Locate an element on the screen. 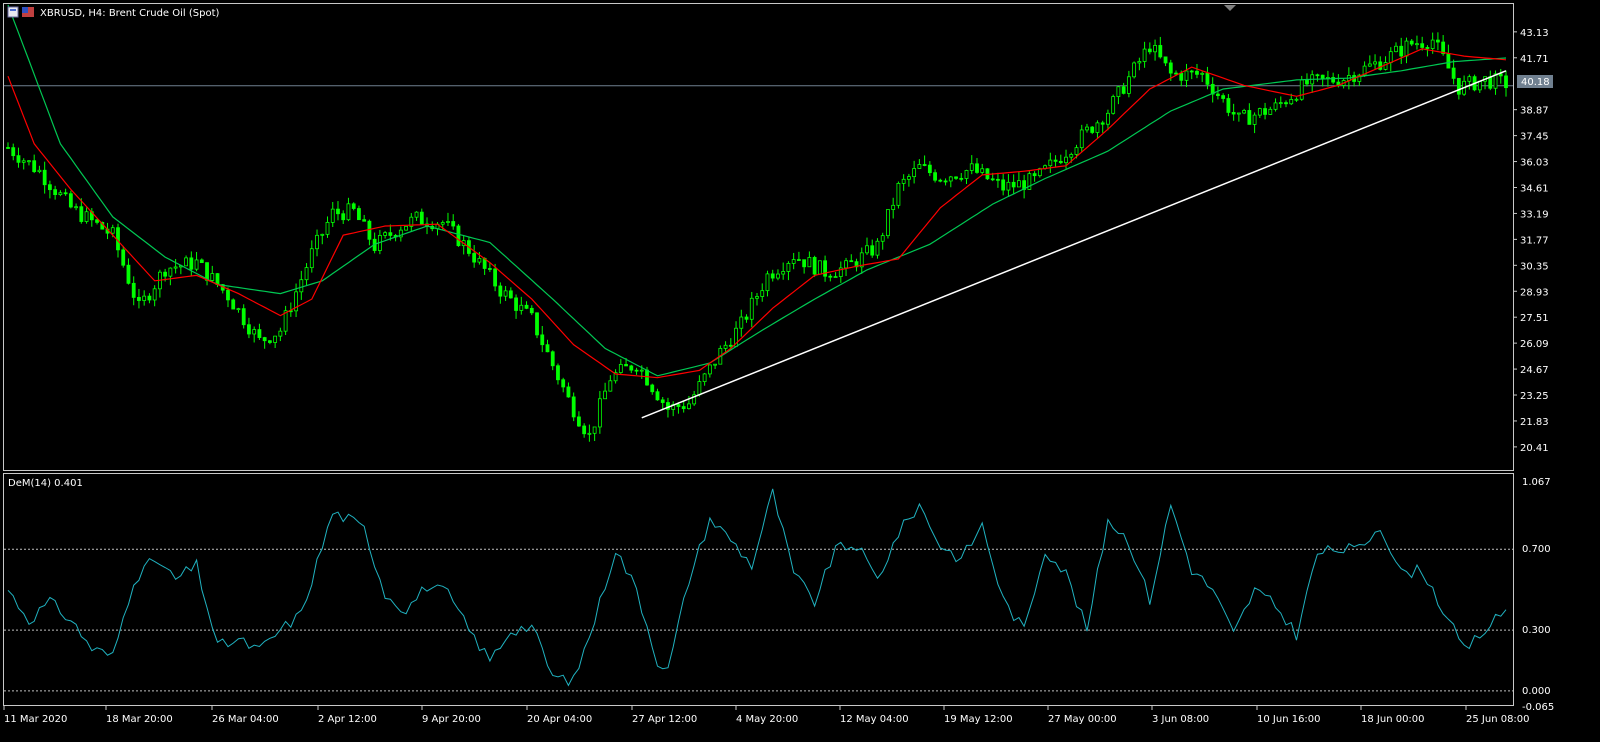 Image resolution: width=1600 pixels, height=742 pixels. time-tick-label: 12 May 04:00 is located at coordinates (874, 719).